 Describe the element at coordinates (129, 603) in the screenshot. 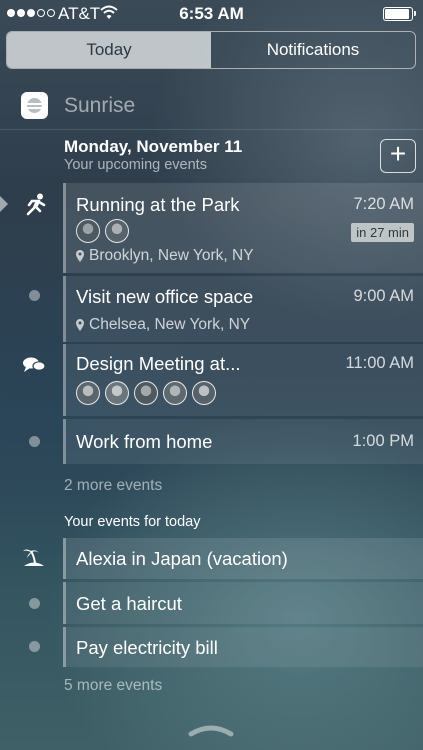

I see `event-title: Get a haircut` at that location.